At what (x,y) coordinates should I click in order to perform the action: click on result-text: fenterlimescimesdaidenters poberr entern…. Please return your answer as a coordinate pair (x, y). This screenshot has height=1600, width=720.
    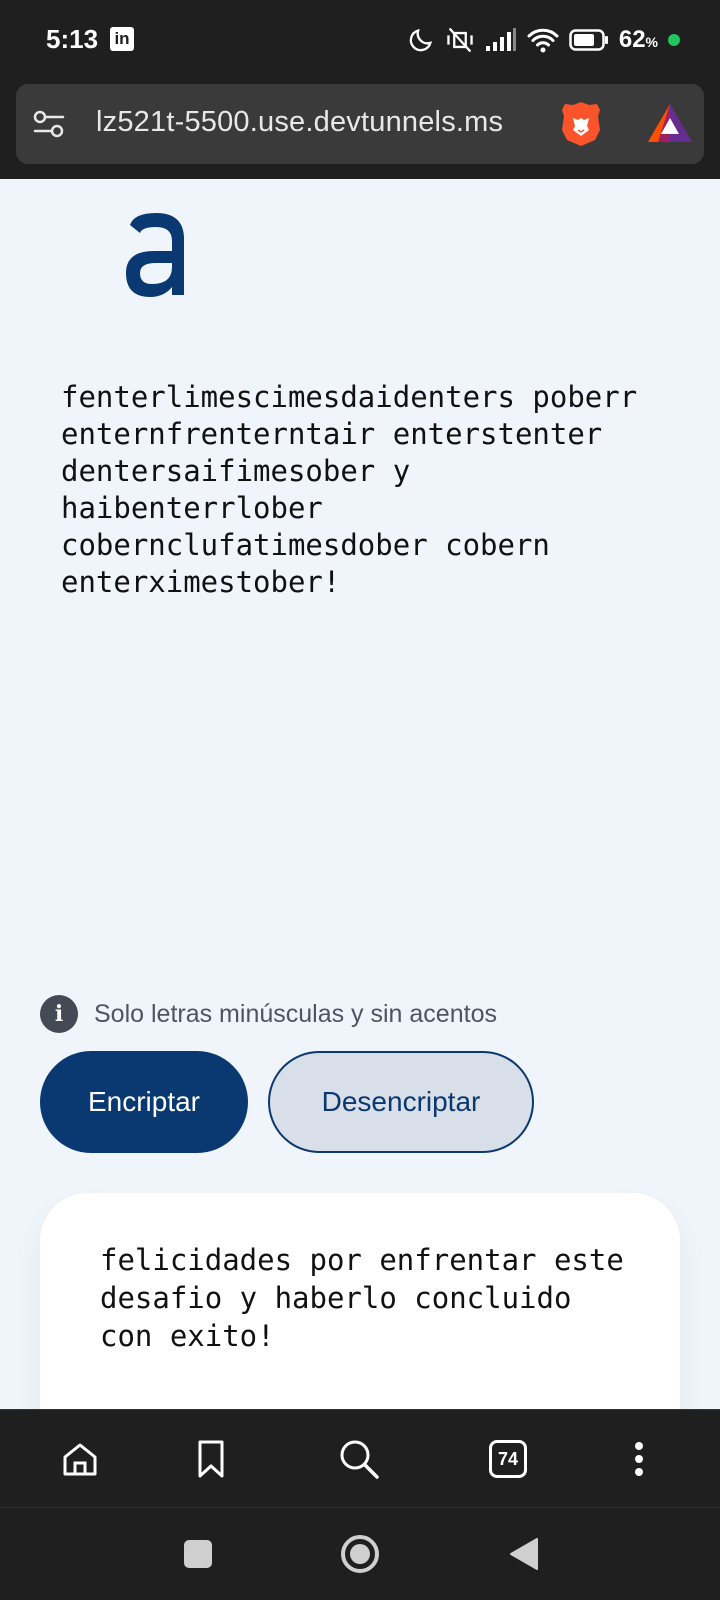
    Looking at the image, I should click on (358, 489).